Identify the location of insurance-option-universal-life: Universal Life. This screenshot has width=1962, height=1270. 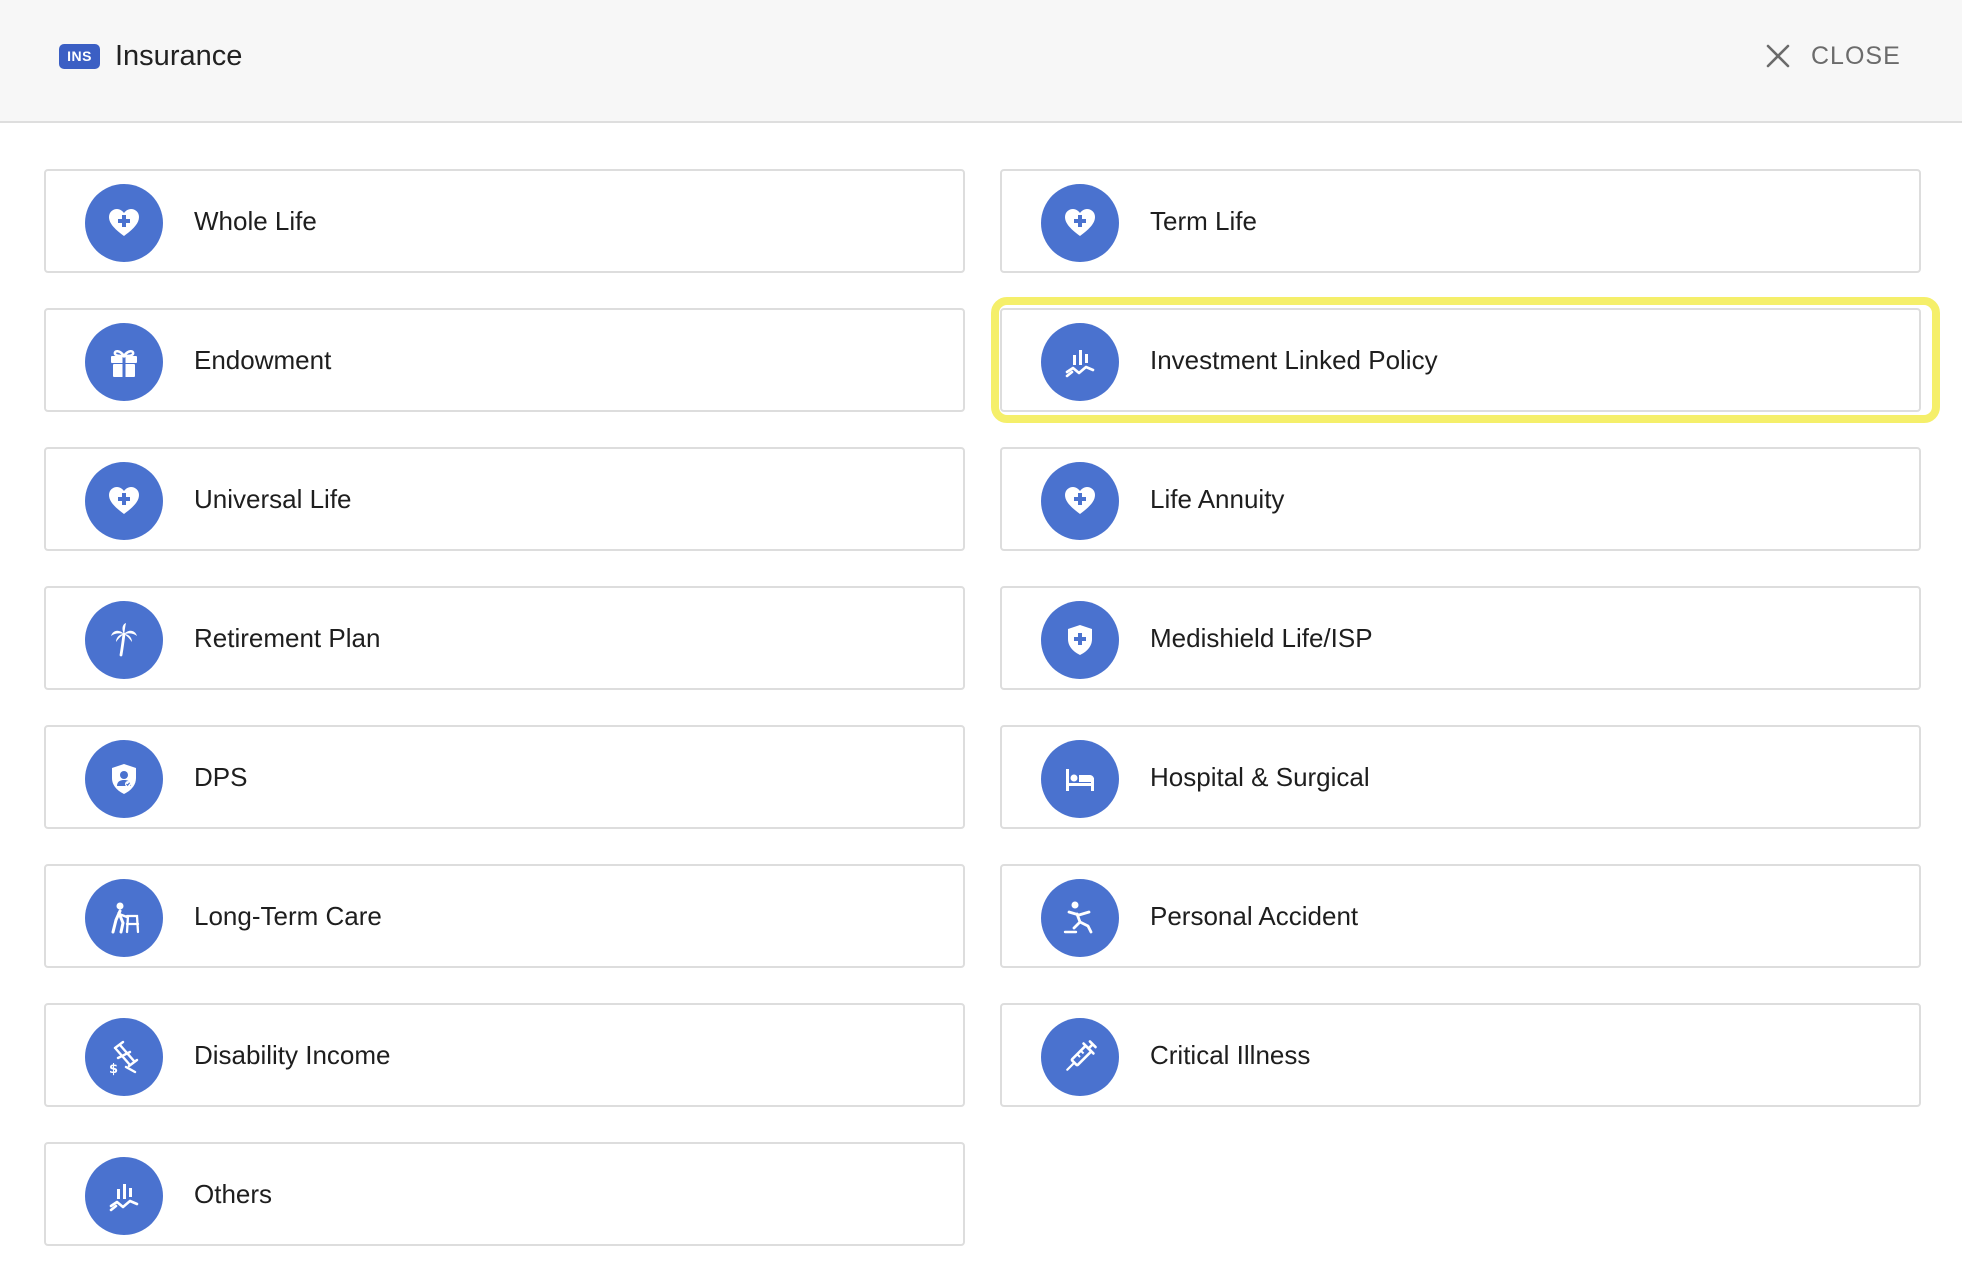
(504, 499).